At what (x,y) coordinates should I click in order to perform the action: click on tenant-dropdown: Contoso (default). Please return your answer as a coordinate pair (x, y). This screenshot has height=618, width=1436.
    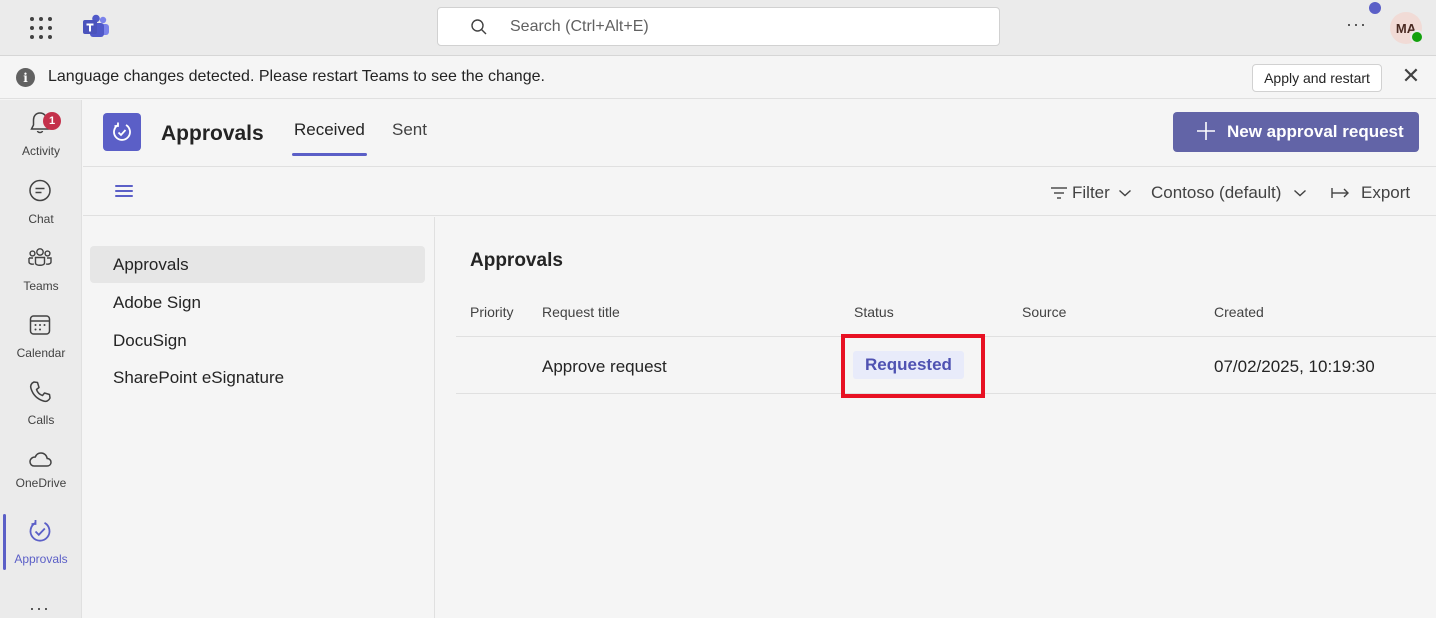
    Looking at the image, I should click on (1229, 193).